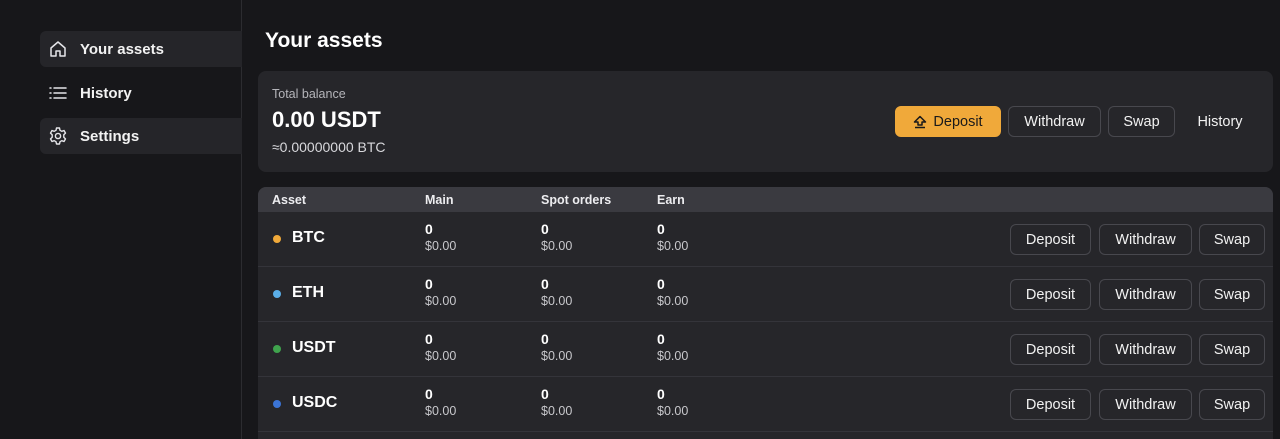  I want to click on swap-button-label: Swap, so click(1141, 121).